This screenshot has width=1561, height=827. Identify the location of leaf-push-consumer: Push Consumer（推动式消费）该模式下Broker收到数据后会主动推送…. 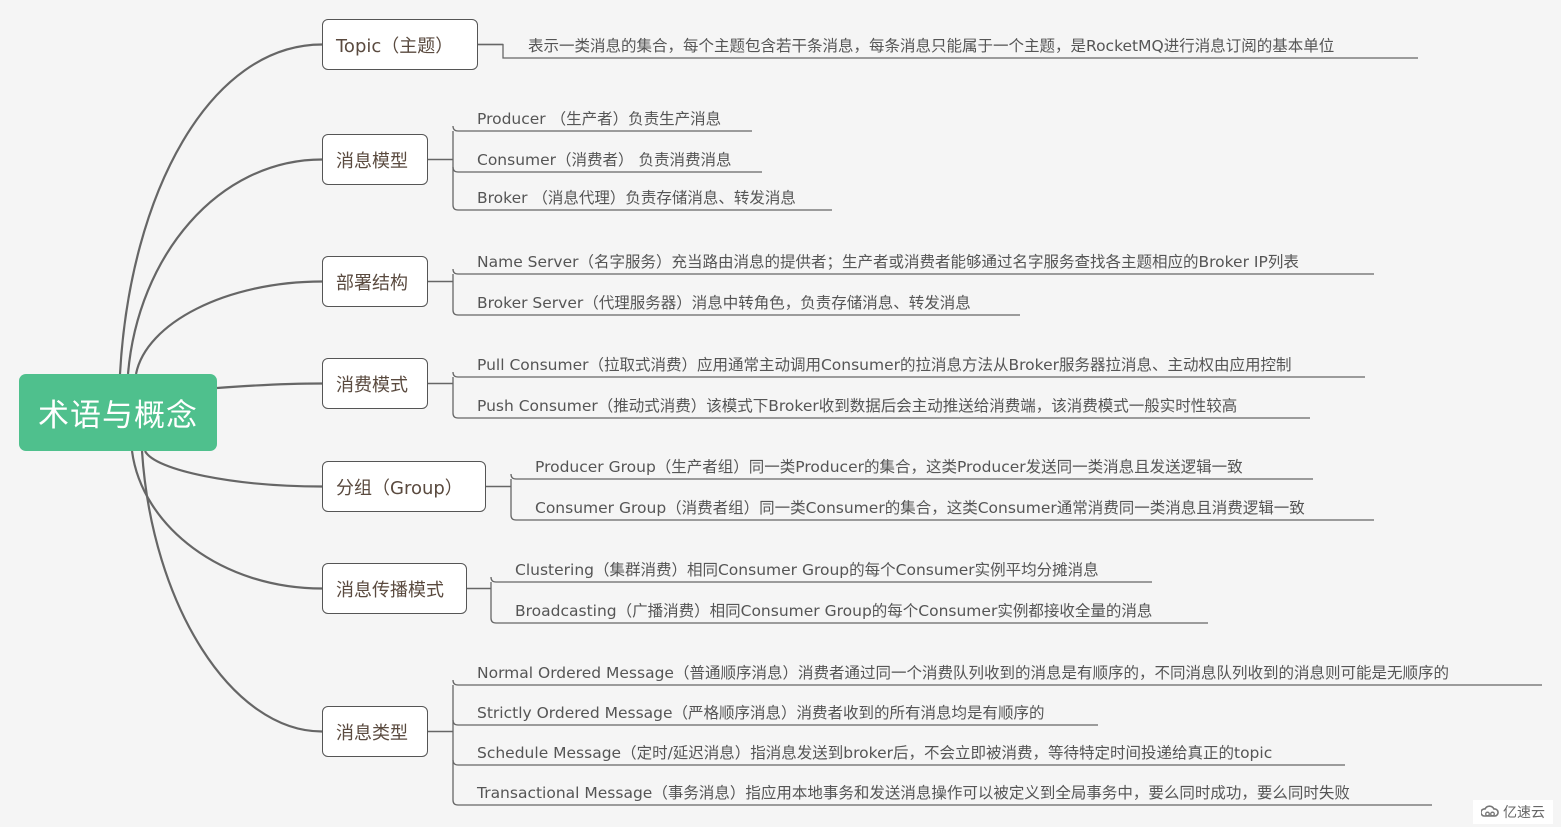
(857, 406).